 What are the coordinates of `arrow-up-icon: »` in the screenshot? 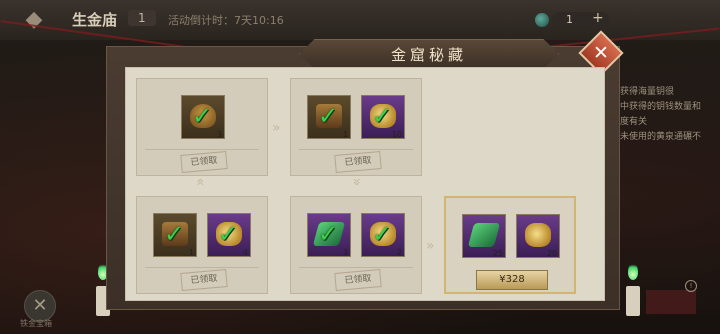 It's located at (200, 182).